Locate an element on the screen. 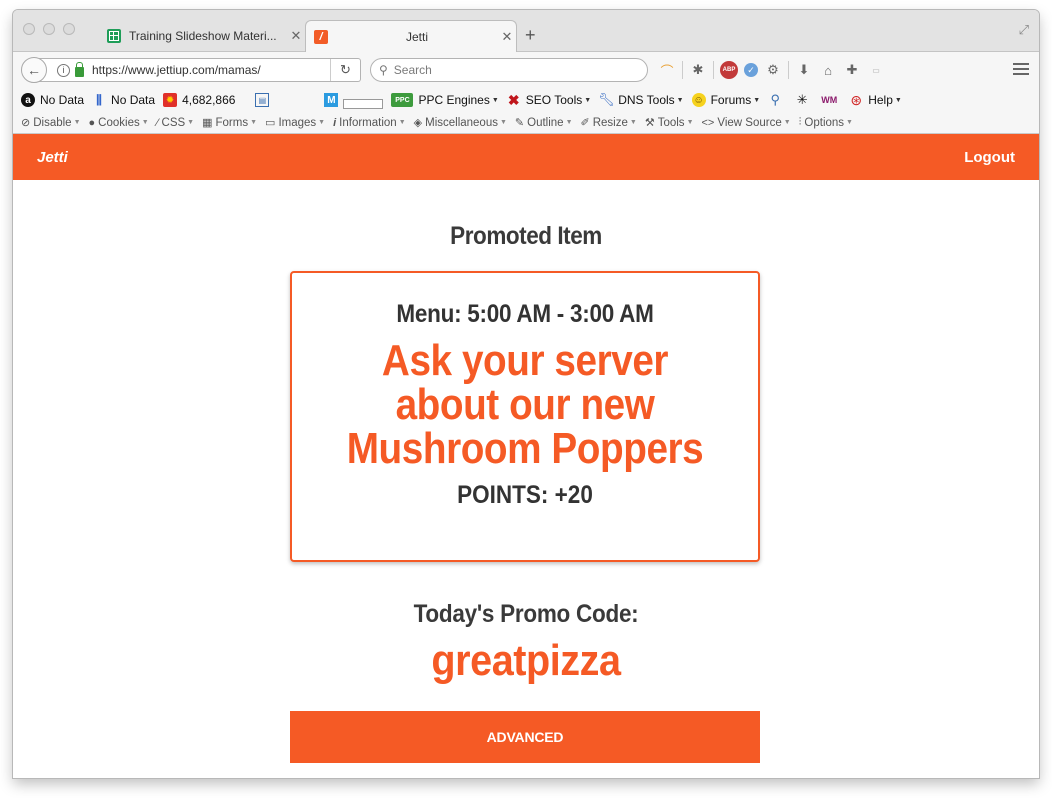 Image resolution: width=1052 pixels, height=798 pixels. search-icon: ⚲ is located at coordinates (383, 70).